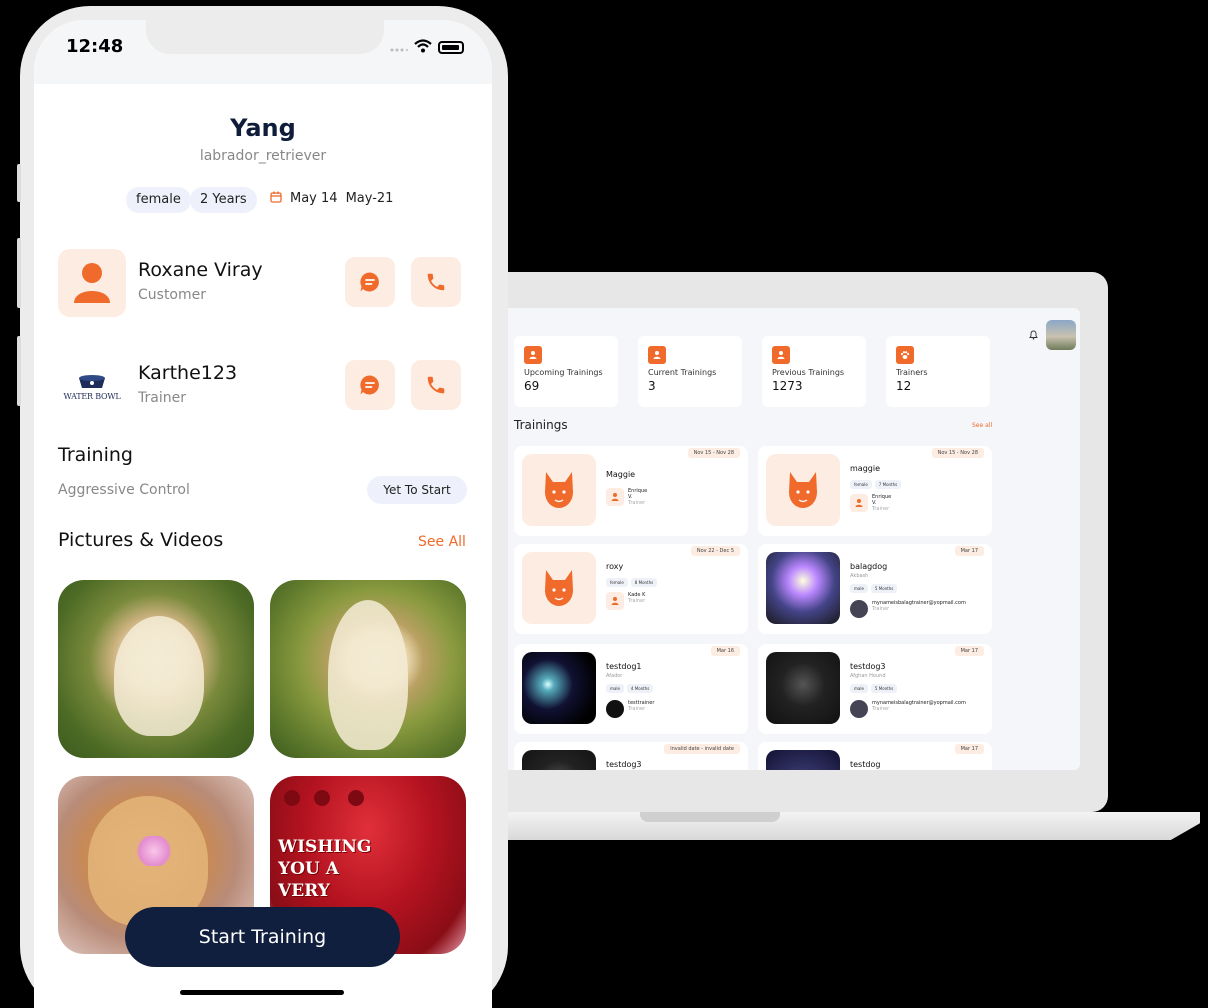 The height and width of the screenshot is (1008, 1208). I want to click on age-chip: 4 Months, so click(640, 688).